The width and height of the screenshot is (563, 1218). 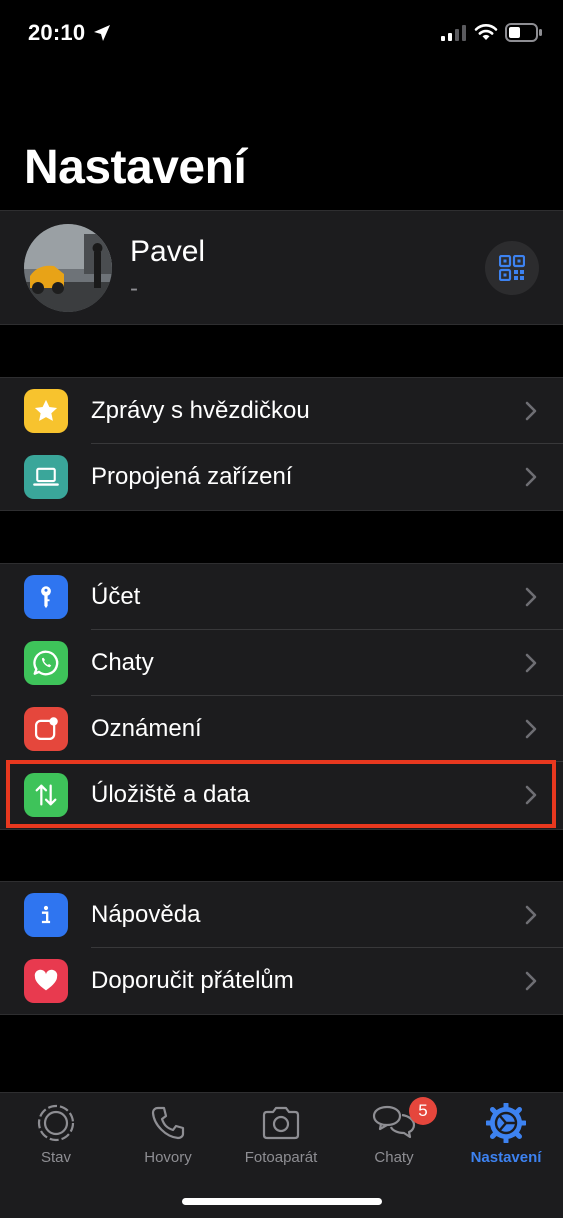 I want to click on heart-icon, so click(x=46, y=981).